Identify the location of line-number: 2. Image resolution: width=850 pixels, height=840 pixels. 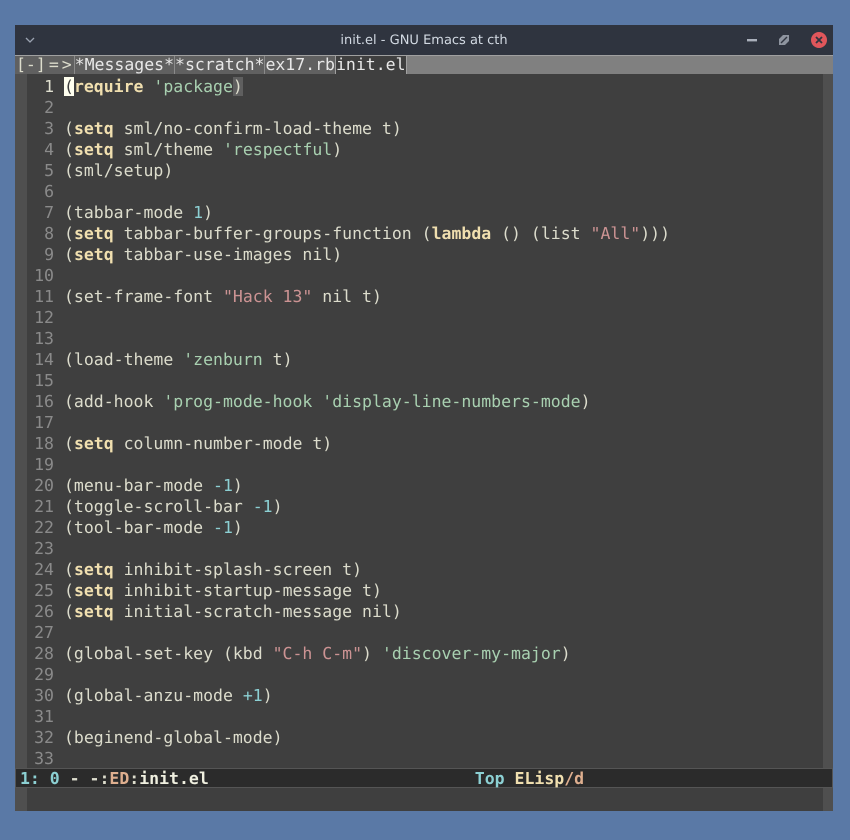
(48, 107).